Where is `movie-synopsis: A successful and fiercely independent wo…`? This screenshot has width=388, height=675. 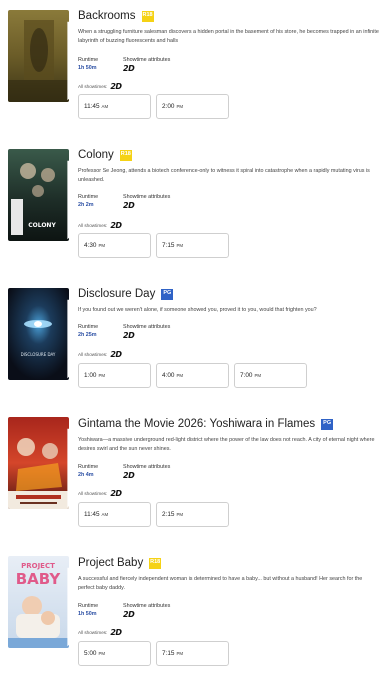
movie-synopsis: A successful and fiercely independent wo… is located at coordinates (220, 583).